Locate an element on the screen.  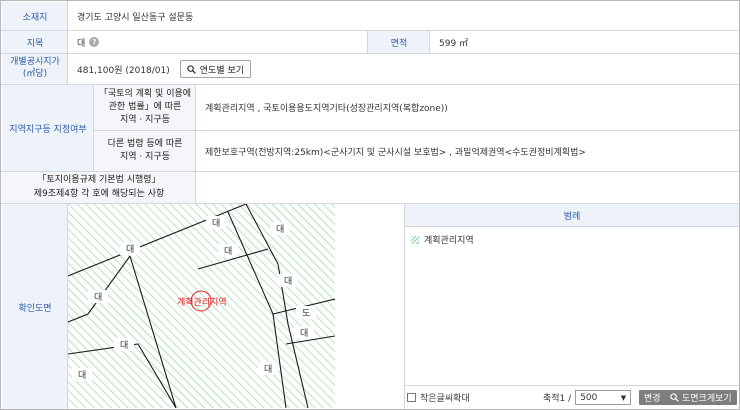
yearly-price-button: 연도별 보기 is located at coordinates (215, 69).